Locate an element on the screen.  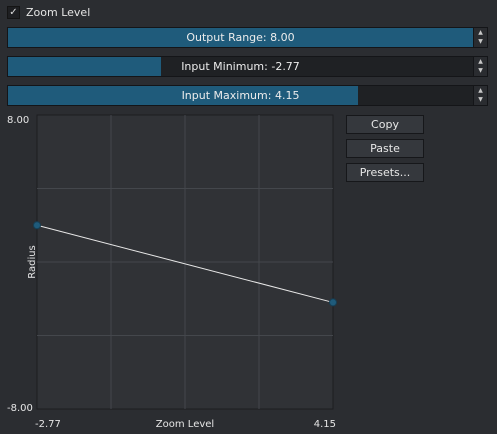
output-range-spinner: ▲ ▼ is located at coordinates (480, 37).